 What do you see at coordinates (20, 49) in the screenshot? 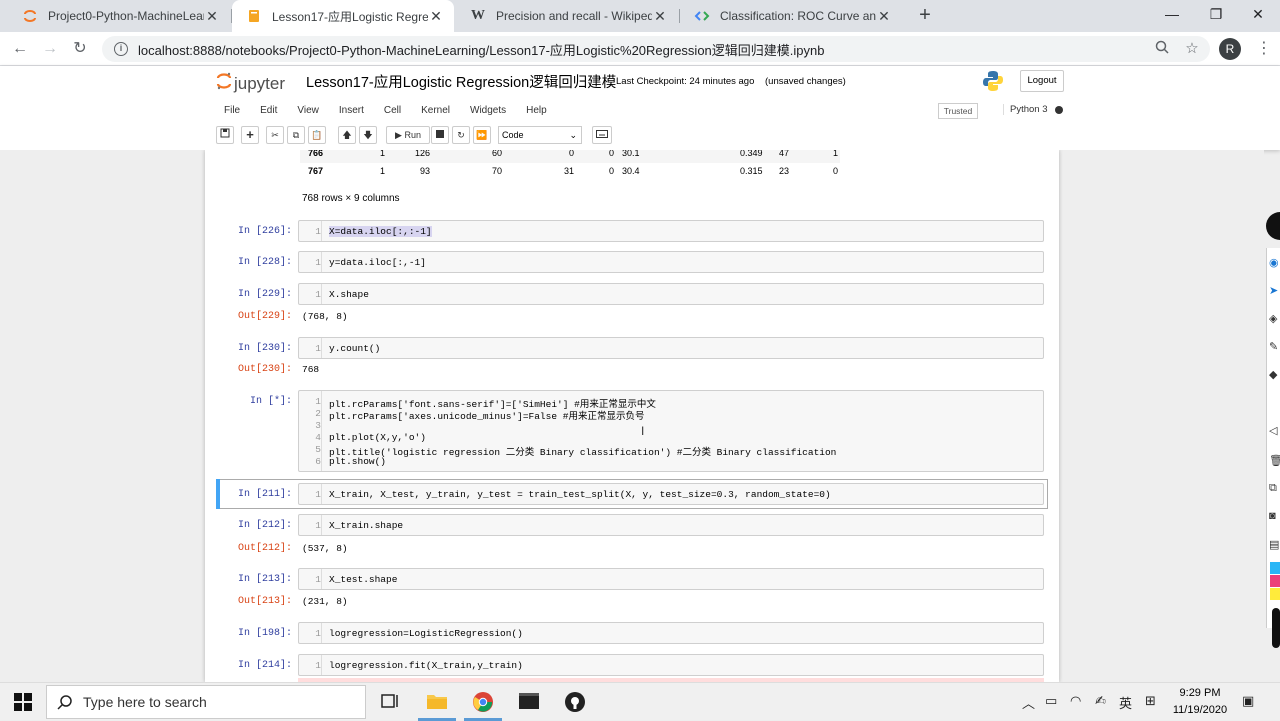
I see `back-button: ←` at bounding box center [20, 49].